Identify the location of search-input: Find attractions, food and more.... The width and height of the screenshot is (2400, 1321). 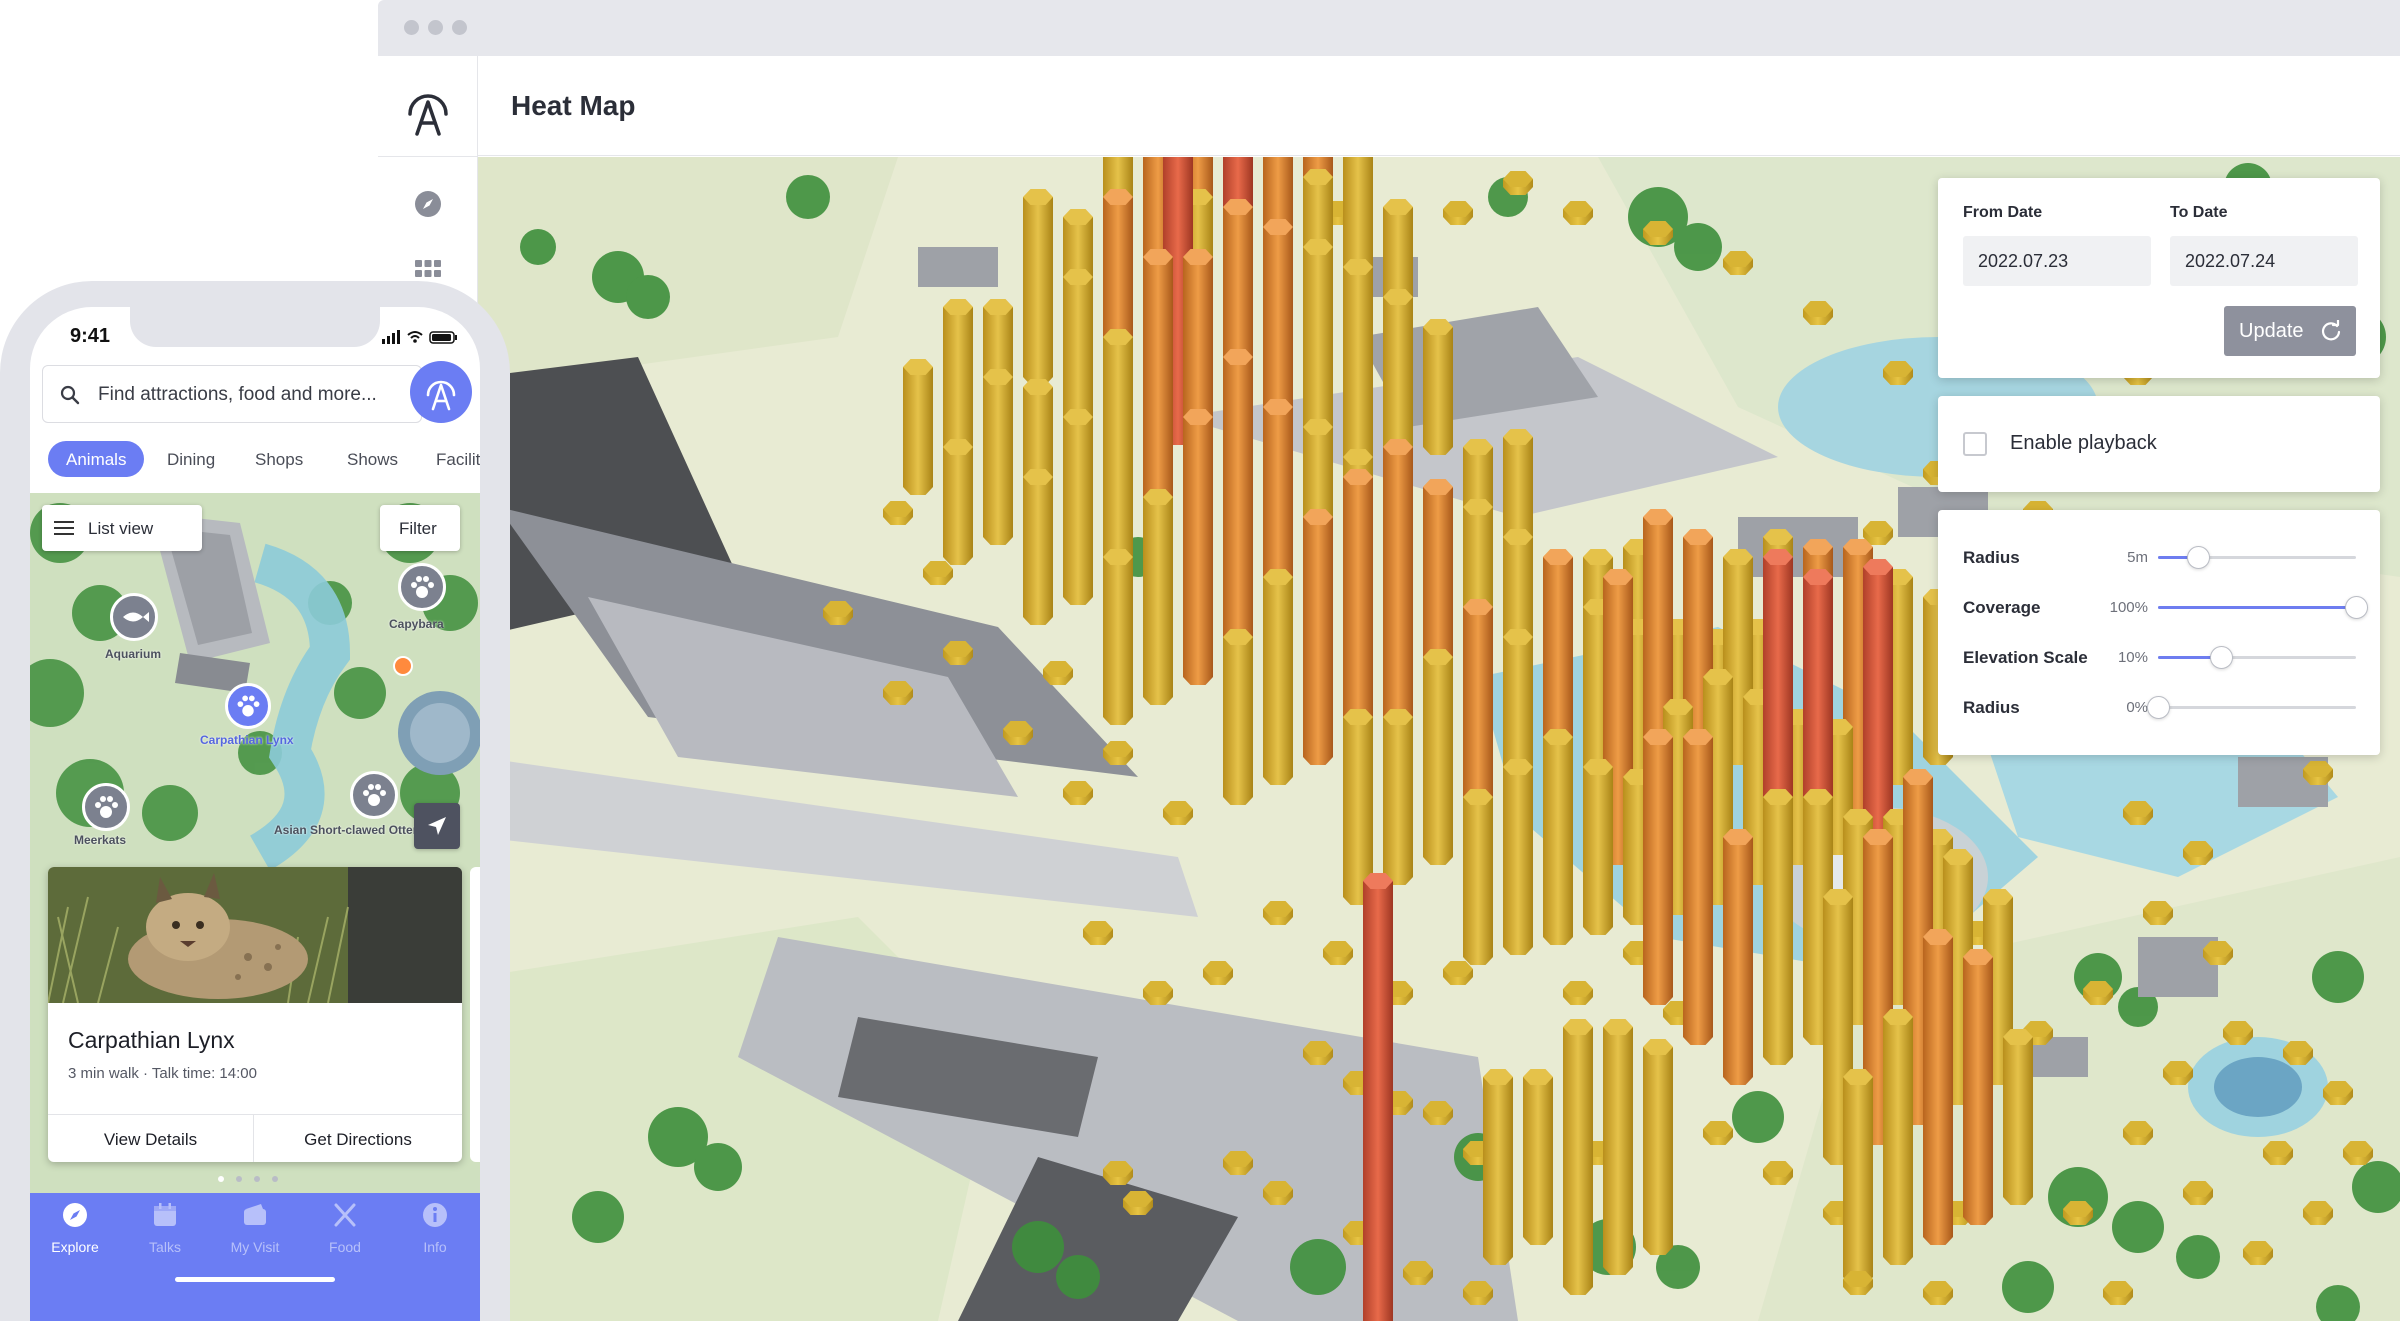
(237, 395).